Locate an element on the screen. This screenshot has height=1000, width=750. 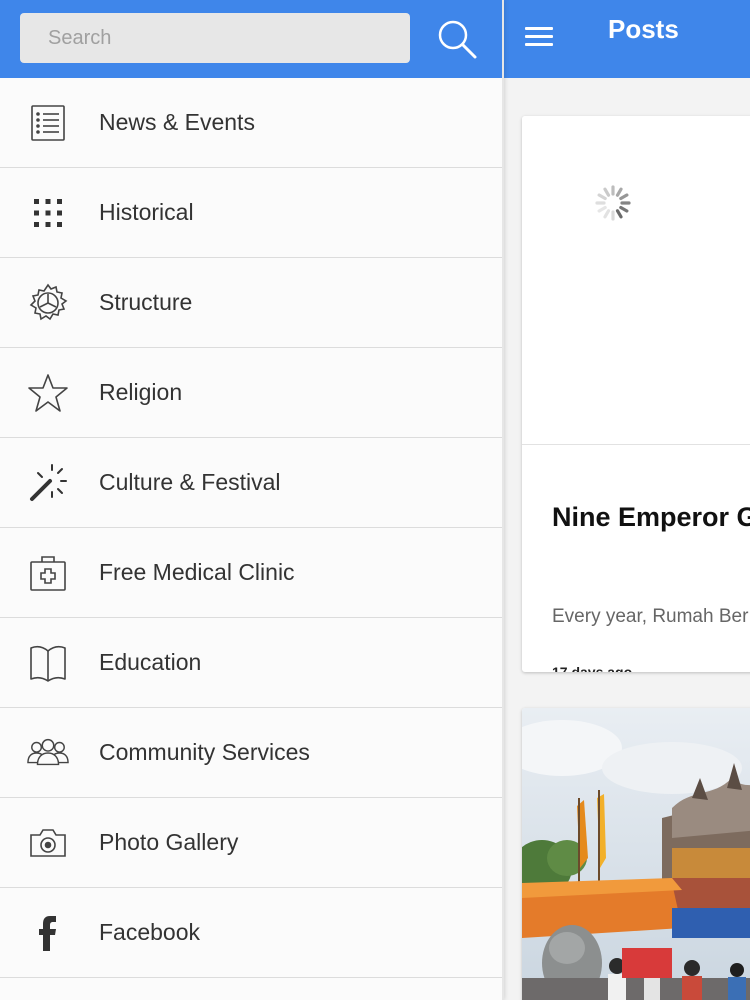
medical-kit-icon is located at coordinates (48, 573).